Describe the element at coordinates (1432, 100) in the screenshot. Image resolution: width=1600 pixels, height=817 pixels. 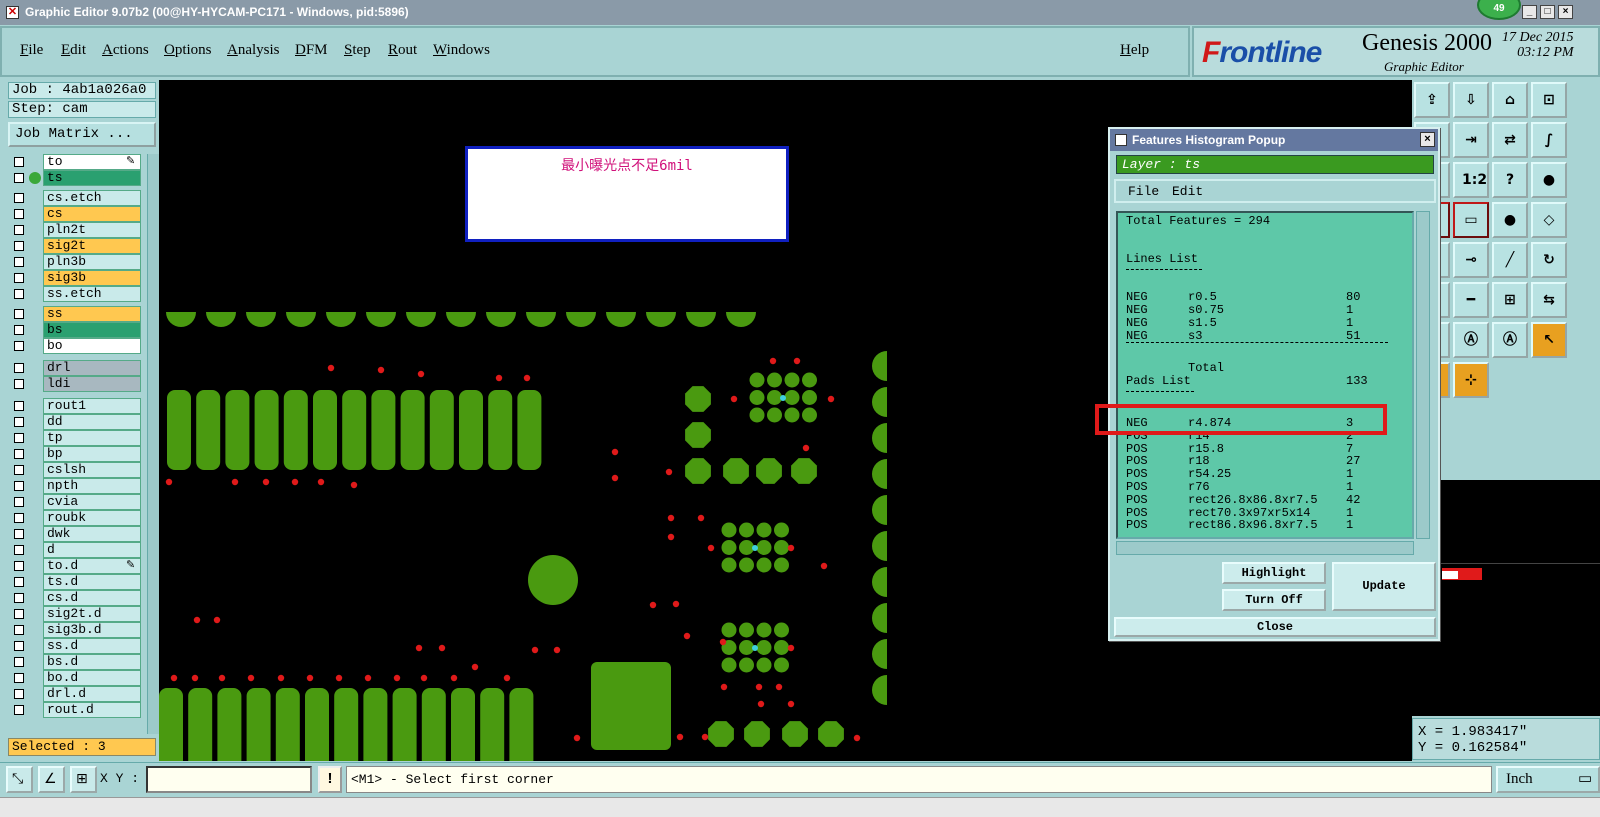
I see `import-icon: ⇪` at that location.